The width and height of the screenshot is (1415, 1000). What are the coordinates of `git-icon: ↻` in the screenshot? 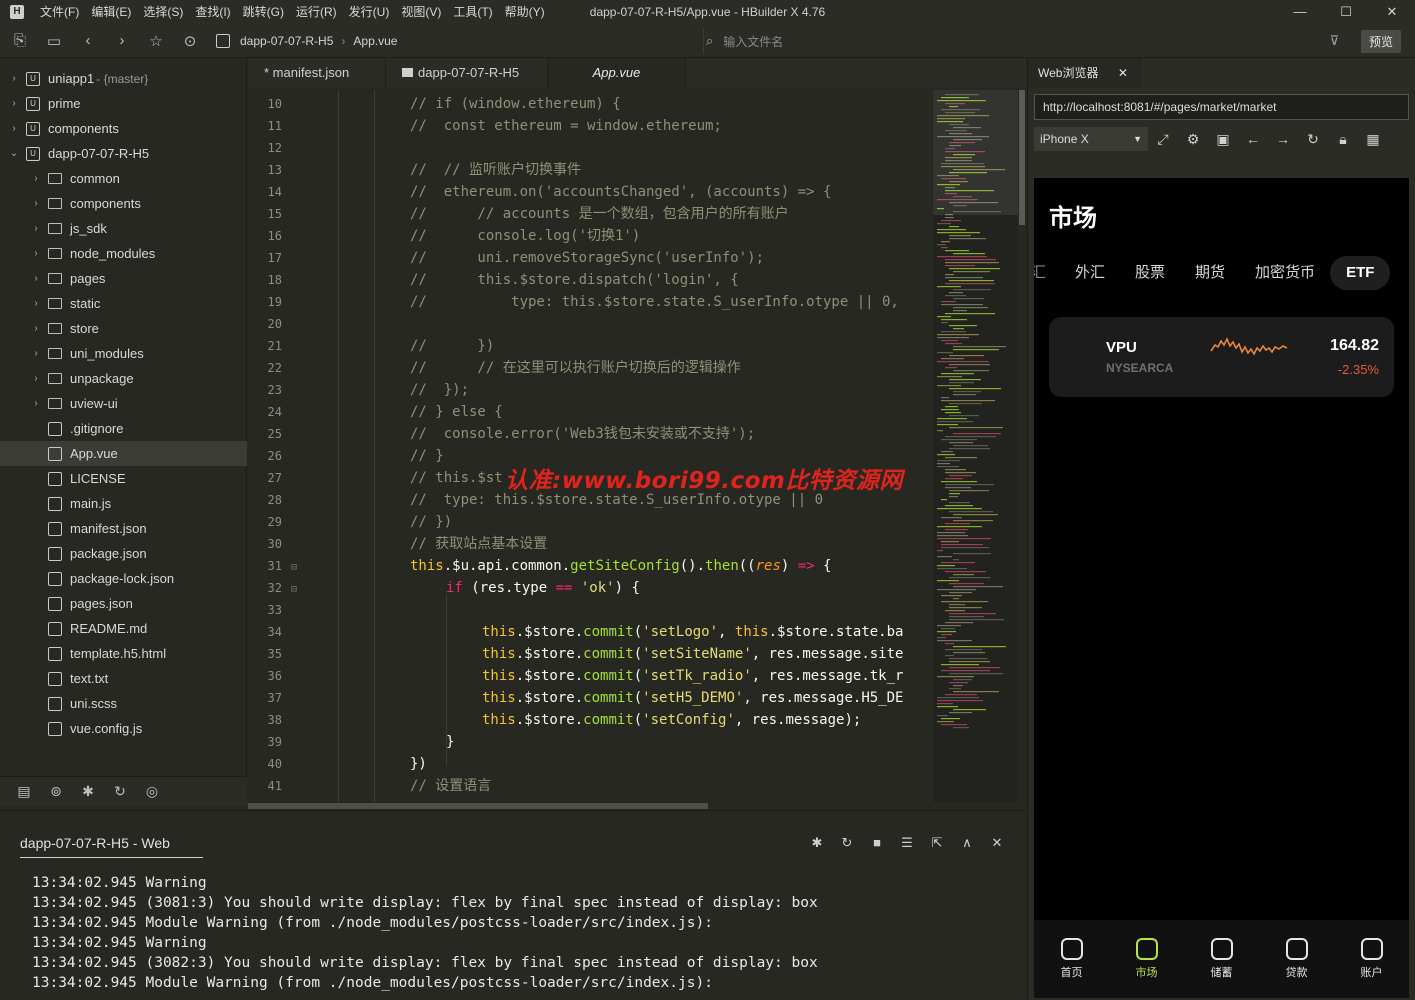 It's located at (120, 791).